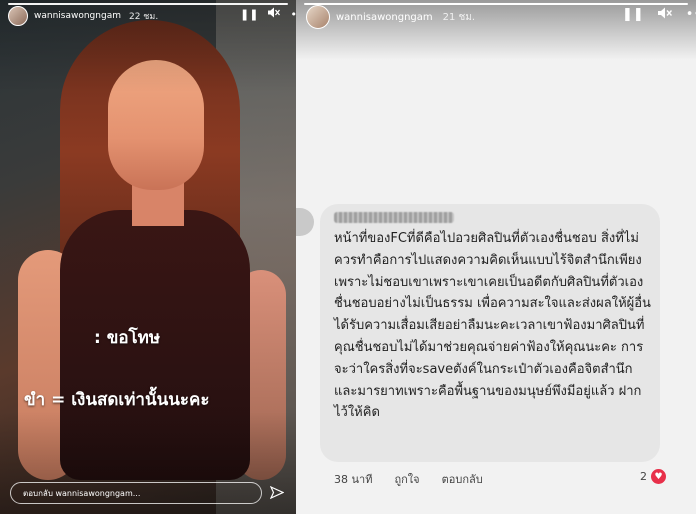 The height and width of the screenshot is (514, 696). Describe the element at coordinates (459, 17) in the screenshot. I see `story-time: 21 ชม.` at that location.